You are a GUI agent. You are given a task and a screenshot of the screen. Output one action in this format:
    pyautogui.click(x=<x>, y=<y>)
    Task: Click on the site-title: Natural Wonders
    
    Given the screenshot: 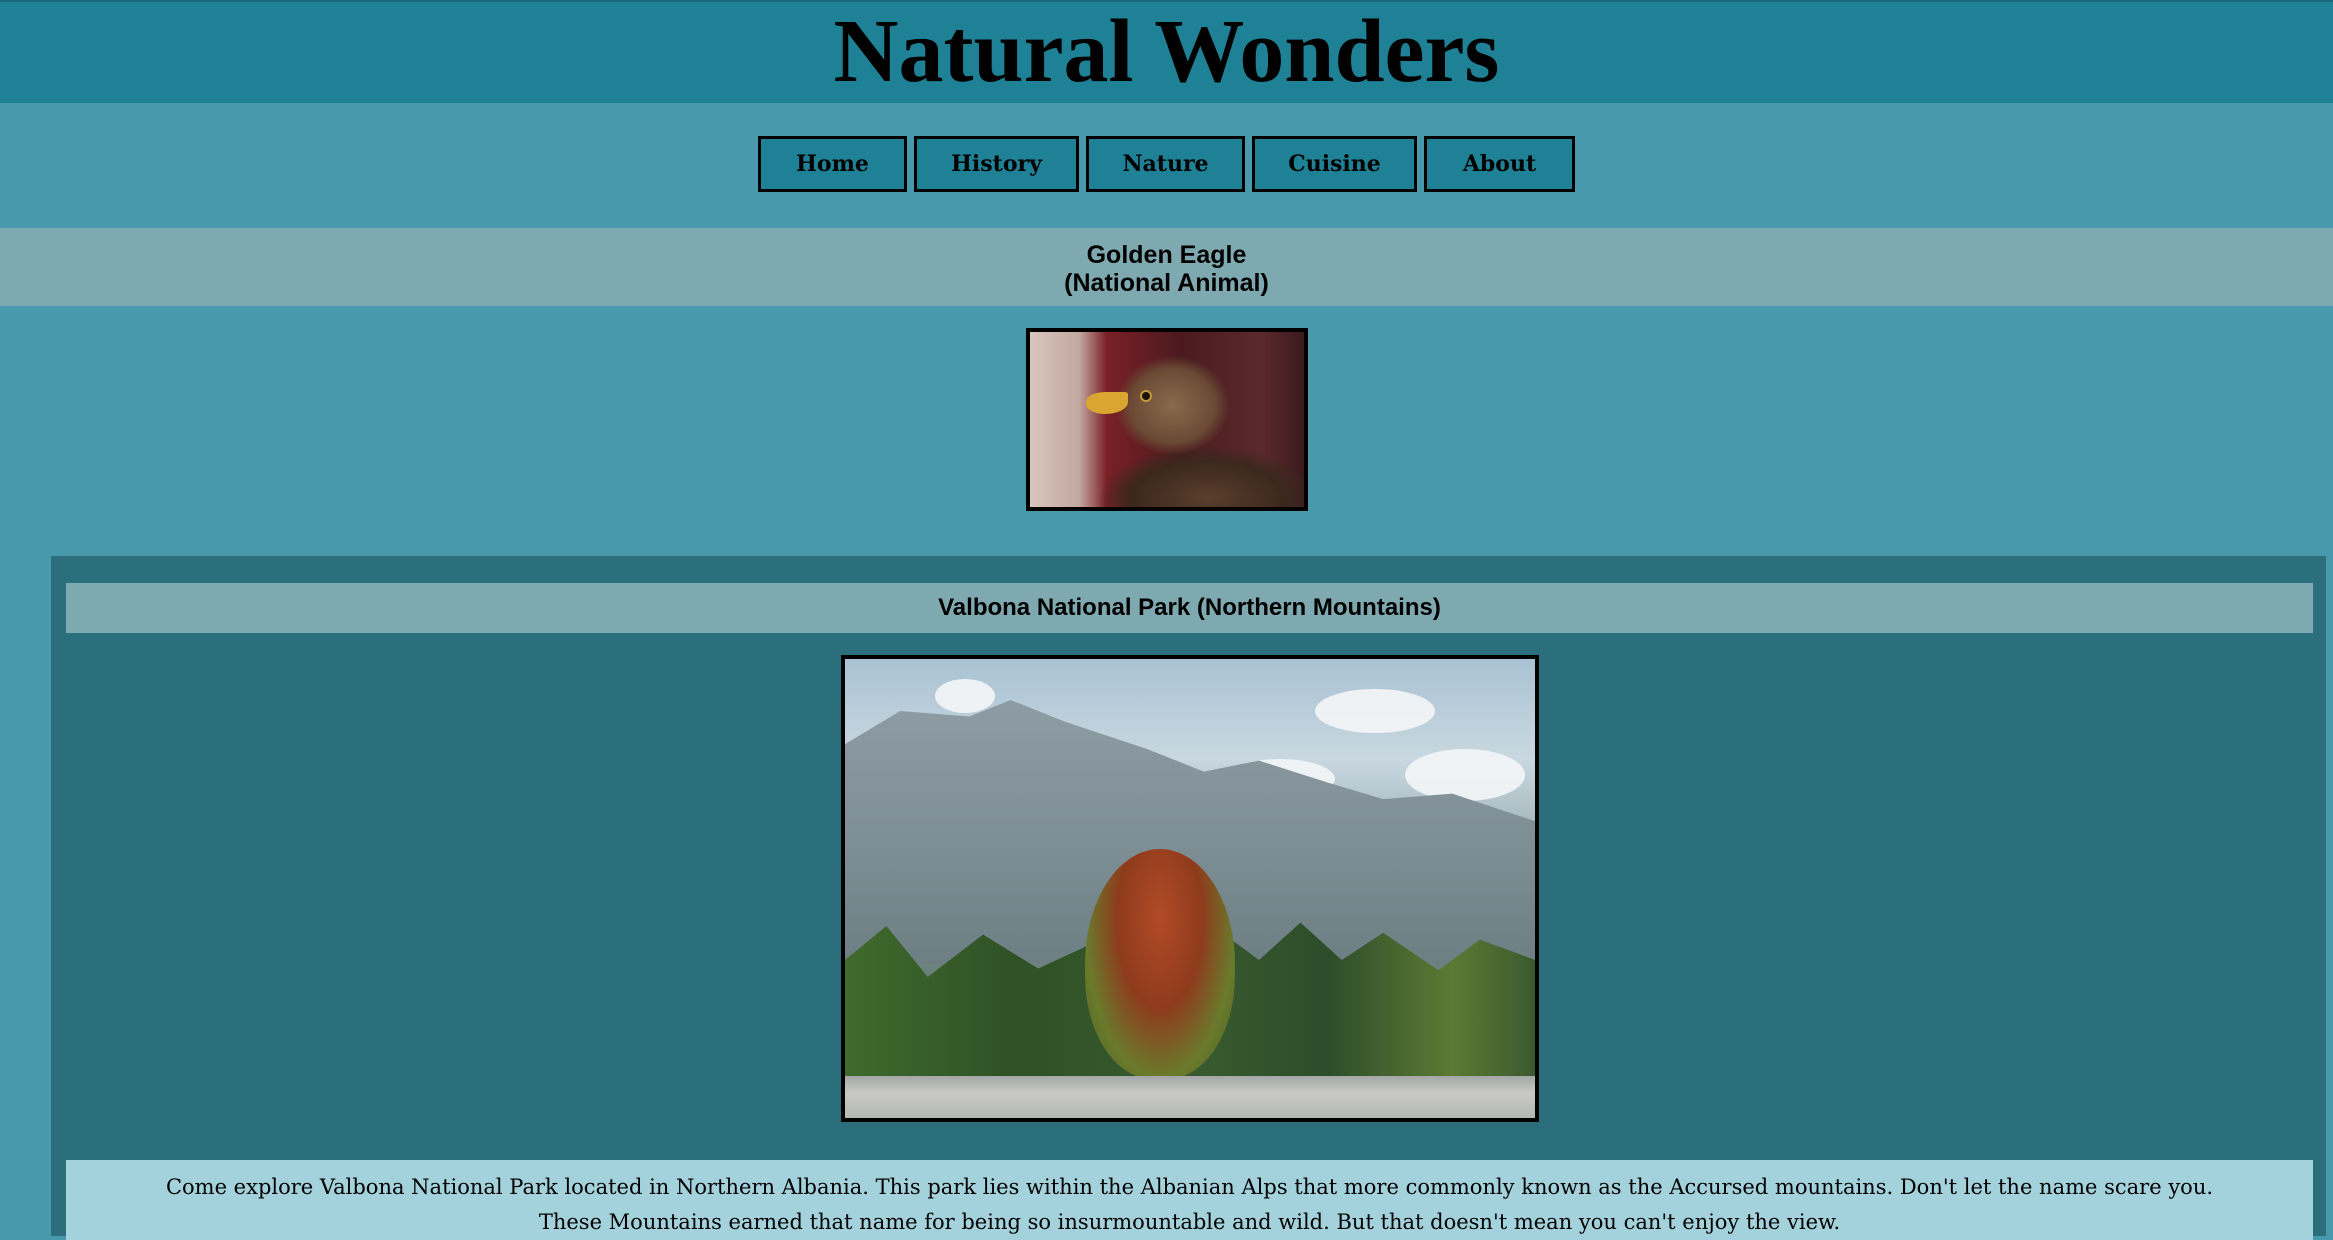 What is the action you would take?
    pyautogui.click(x=1166, y=51)
    